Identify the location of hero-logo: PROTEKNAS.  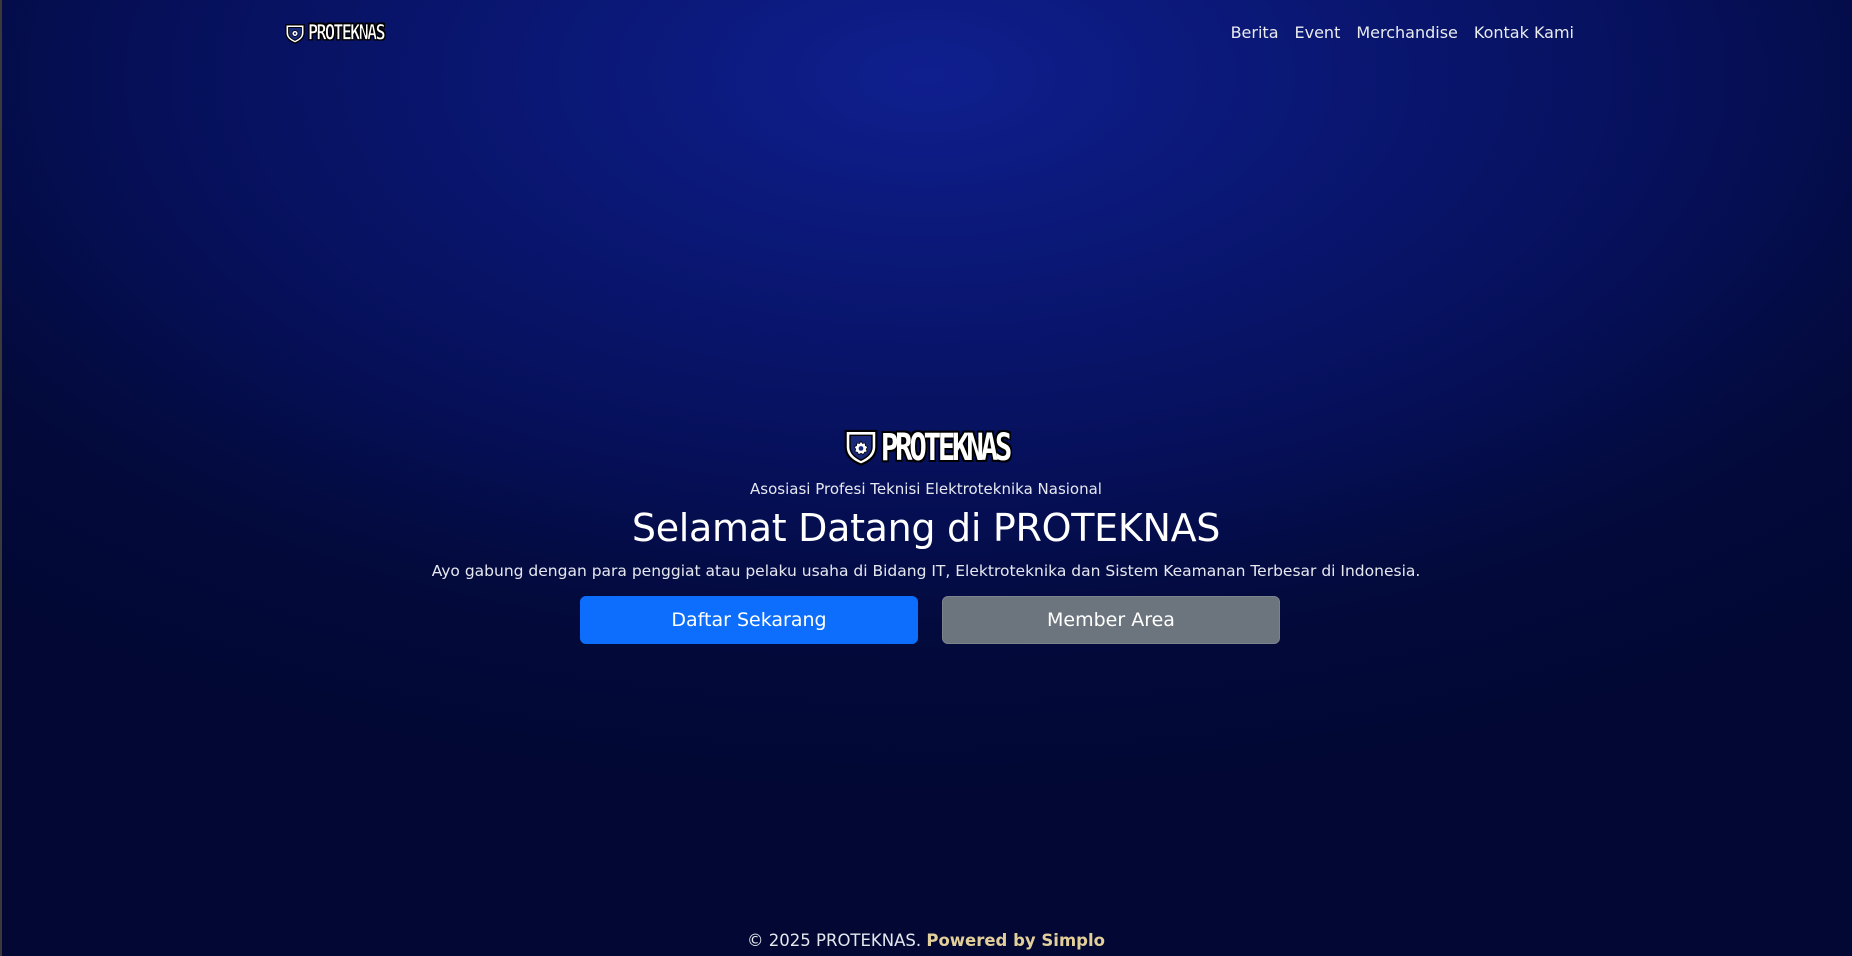
(928, 447).